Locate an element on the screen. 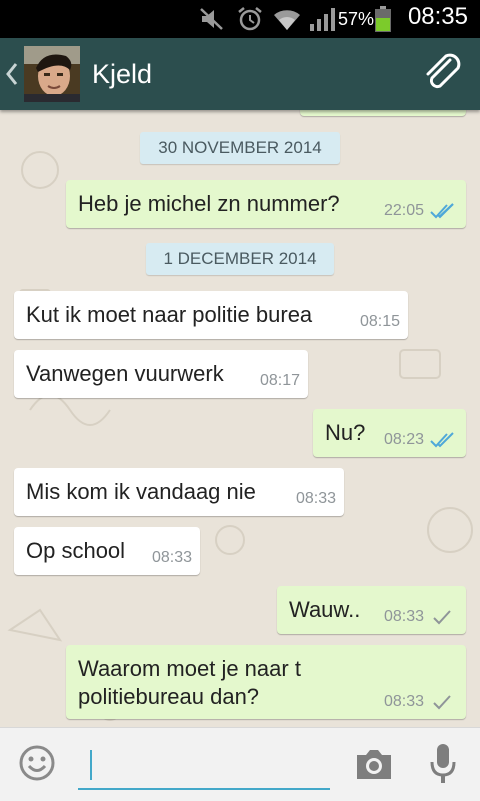 Image resolution: width=480 pixels, height=801 pixels. battery-icon is located at coordinates (383, 19).